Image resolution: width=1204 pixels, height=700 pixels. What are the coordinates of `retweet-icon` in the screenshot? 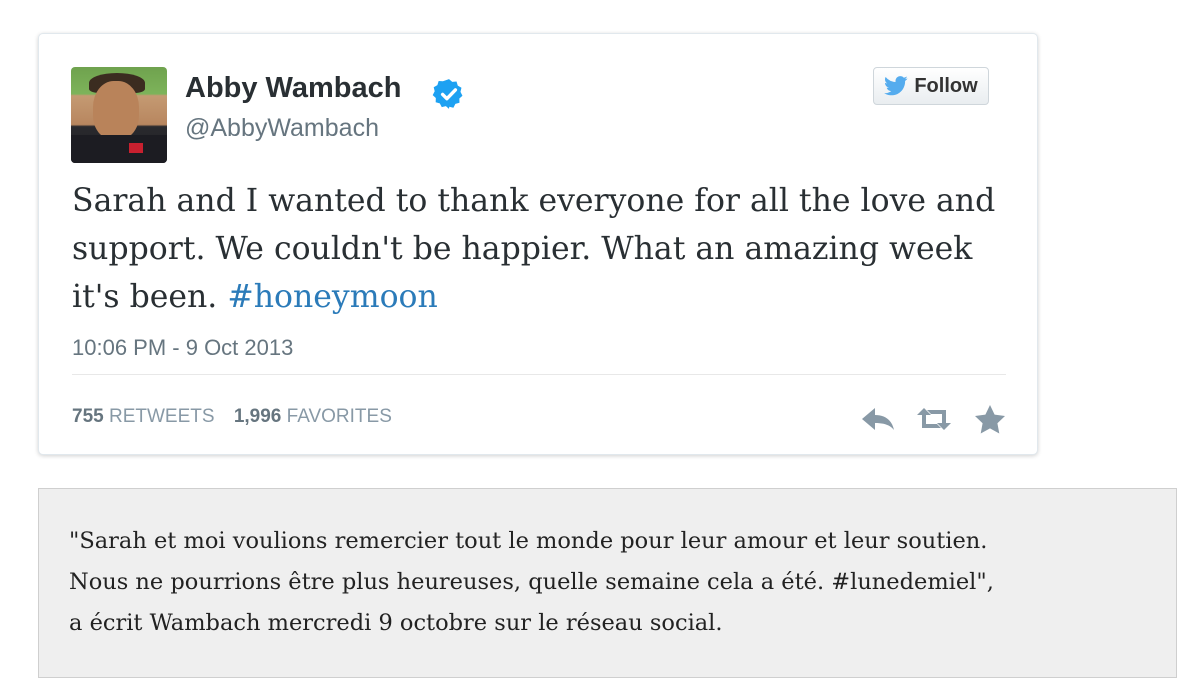 It's located at (934, 419).